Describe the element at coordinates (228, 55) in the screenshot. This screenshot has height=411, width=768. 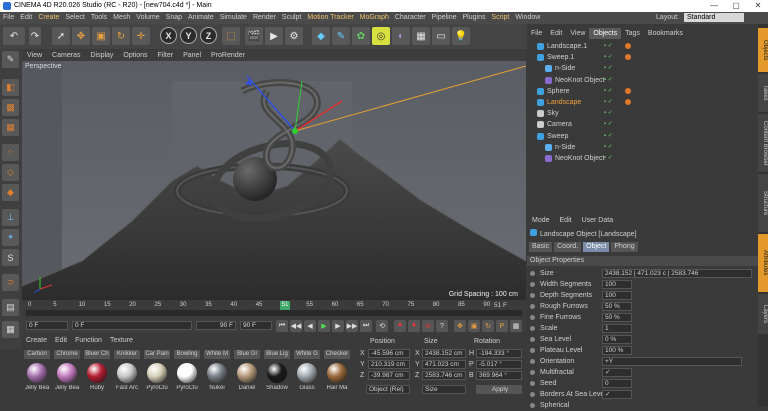
I see `viewport-menu-prorender: ProRender` at that location.